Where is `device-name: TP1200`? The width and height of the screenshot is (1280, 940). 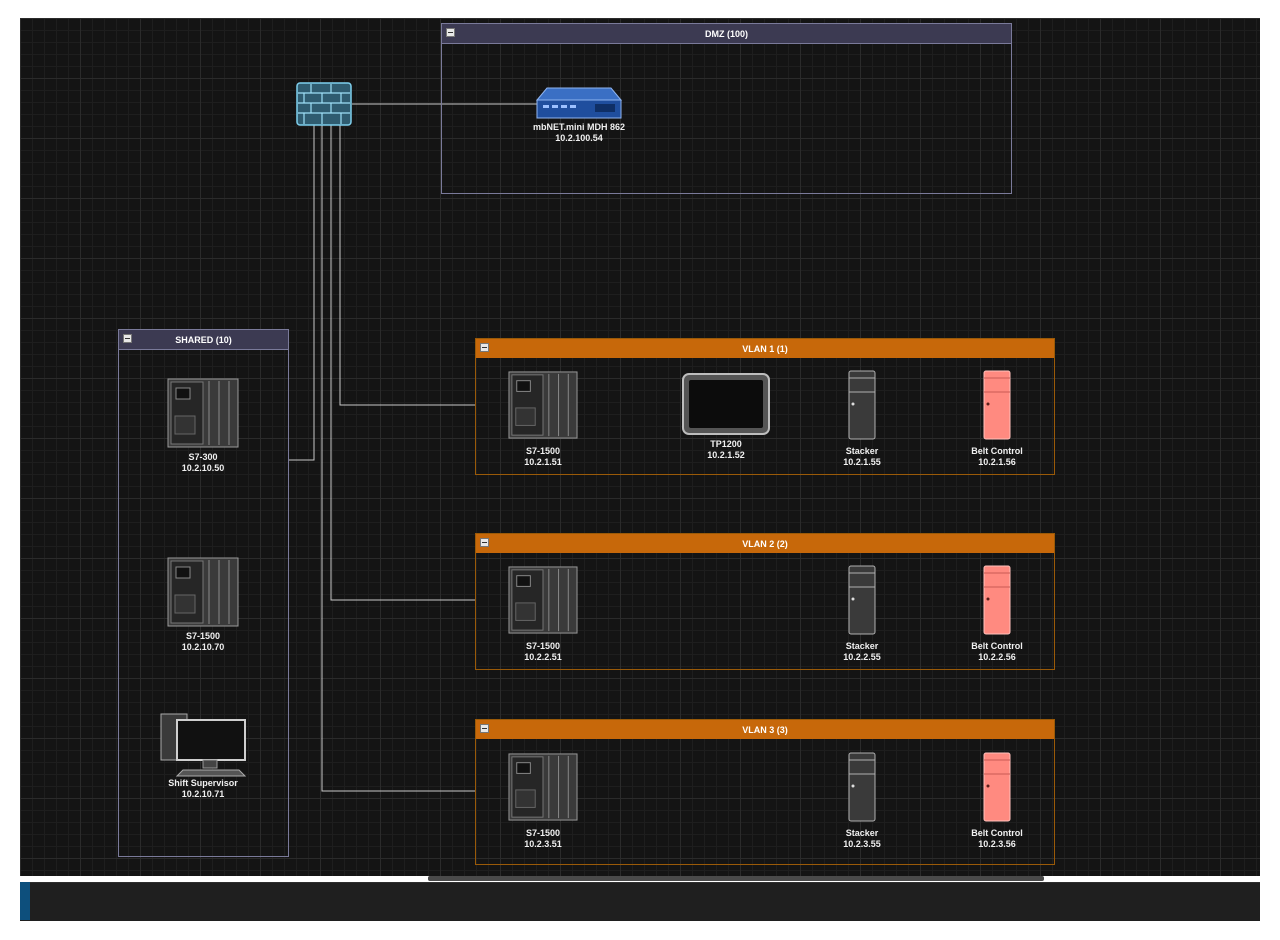
device-name: TP1200 is located at coordinates (726, 444).